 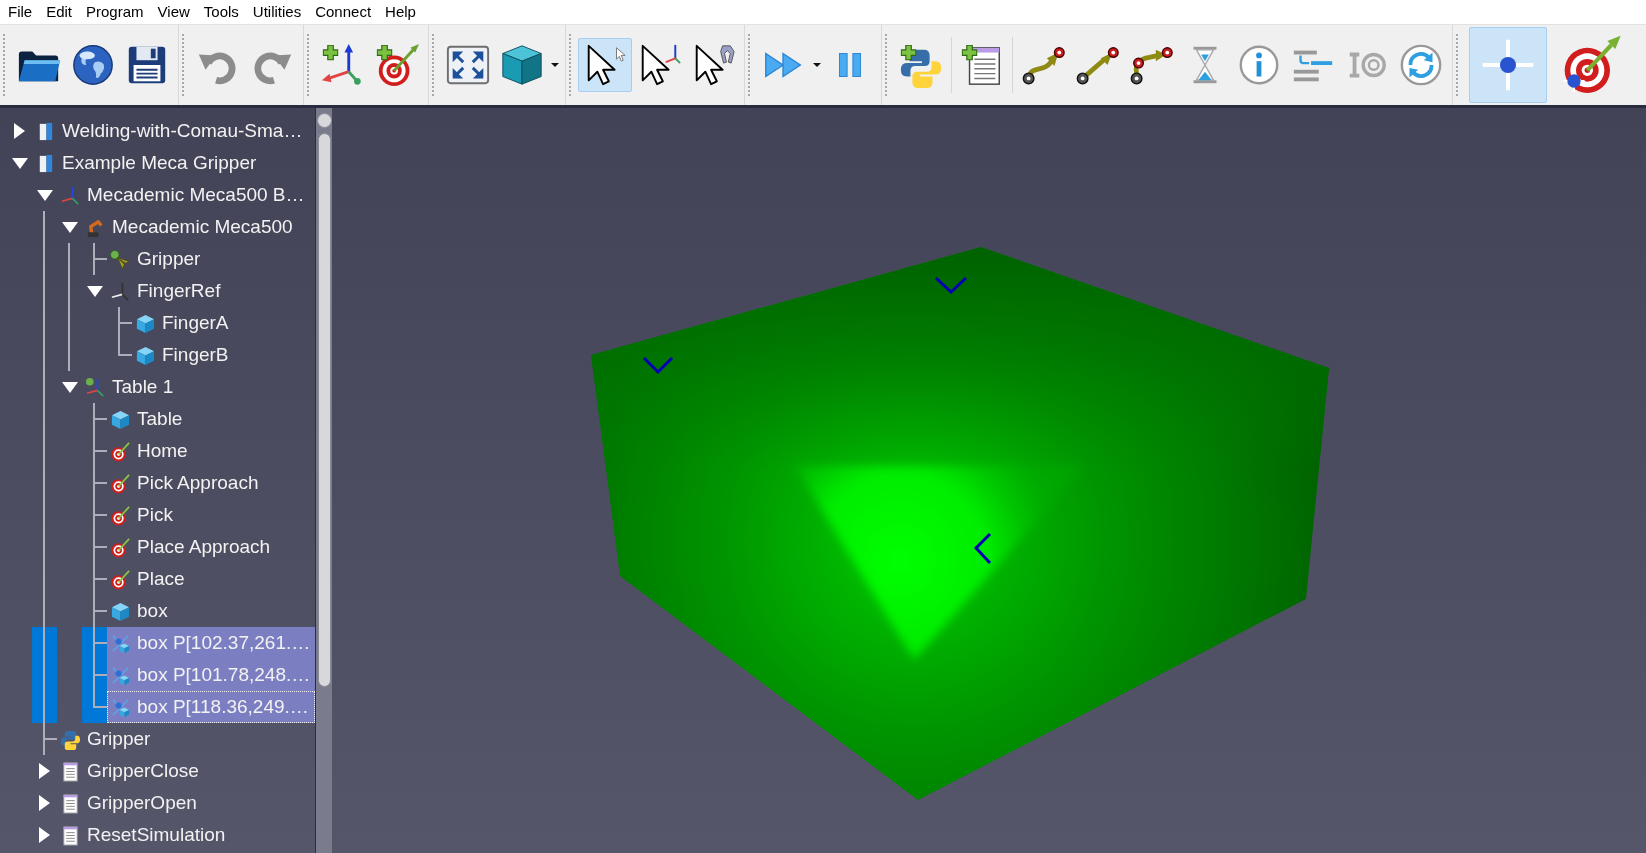 I want to click on menu-item: Help, so click(x=400, y=12).